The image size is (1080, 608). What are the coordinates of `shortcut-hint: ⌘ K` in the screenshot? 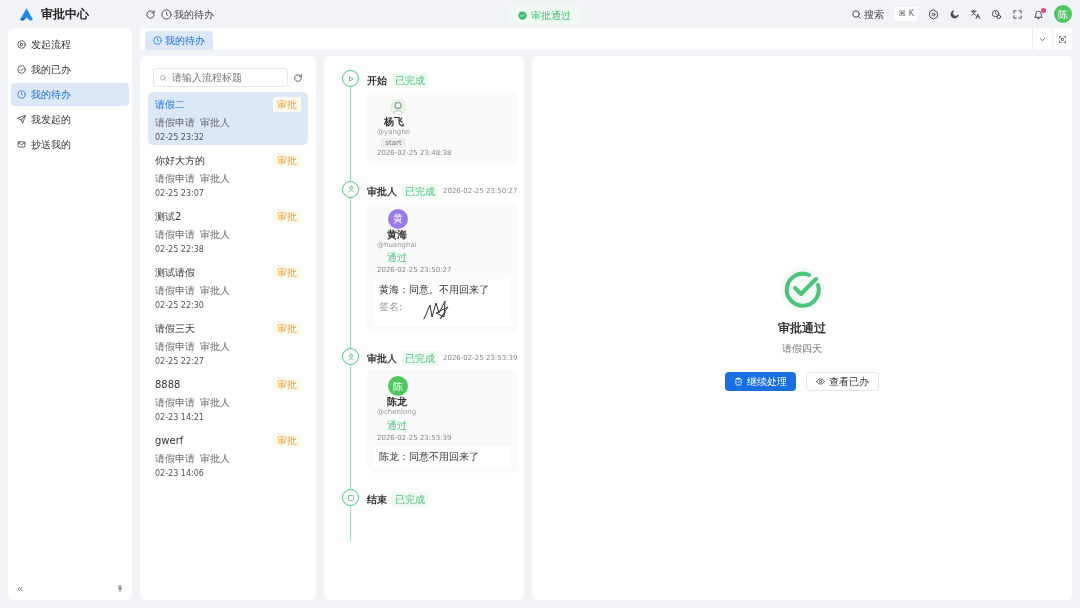 It's located at (906, 14).